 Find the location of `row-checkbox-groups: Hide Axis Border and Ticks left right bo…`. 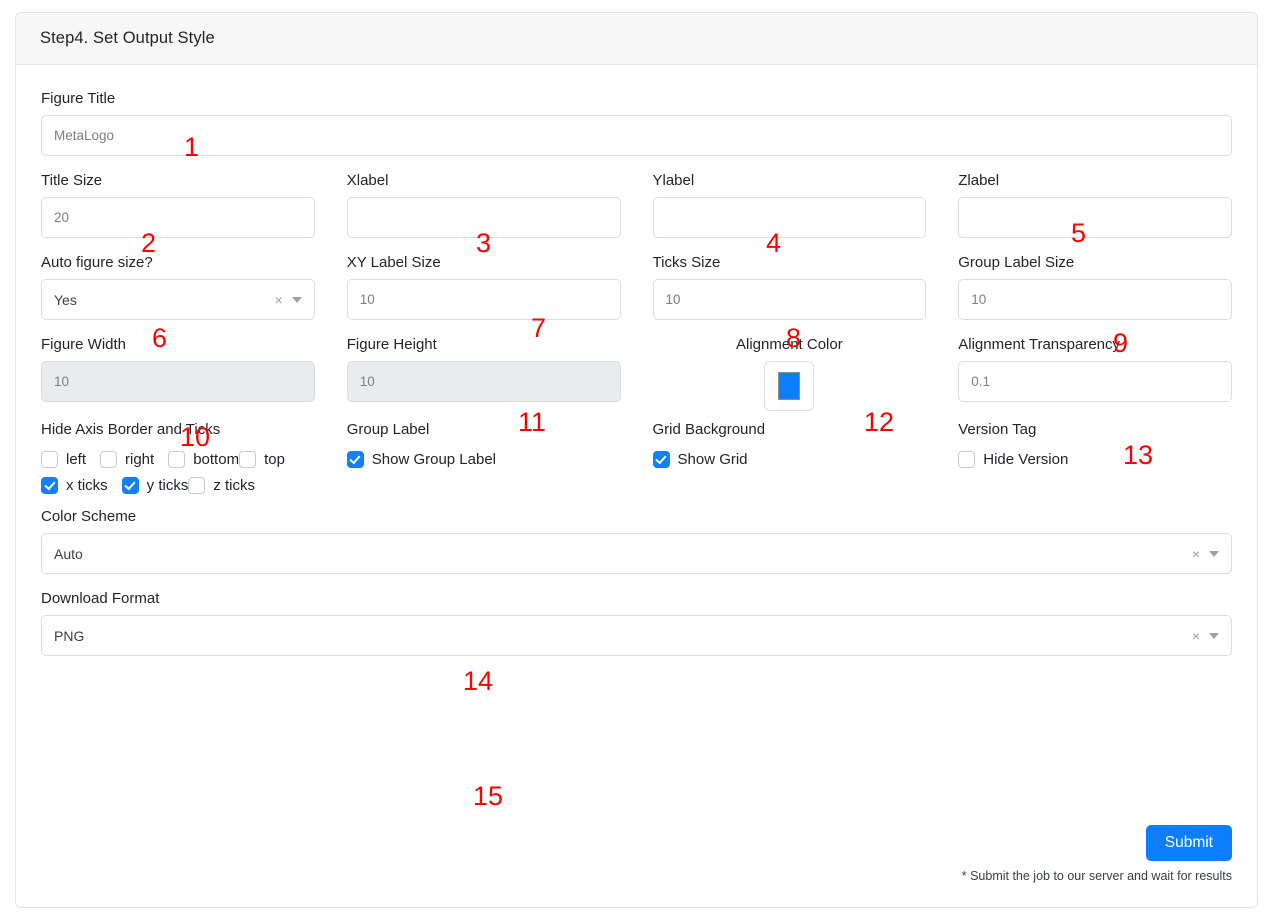

row-checkbox-groups: Hide Axis Border and Ticks left right bo… is located at coordinates (636, 457).